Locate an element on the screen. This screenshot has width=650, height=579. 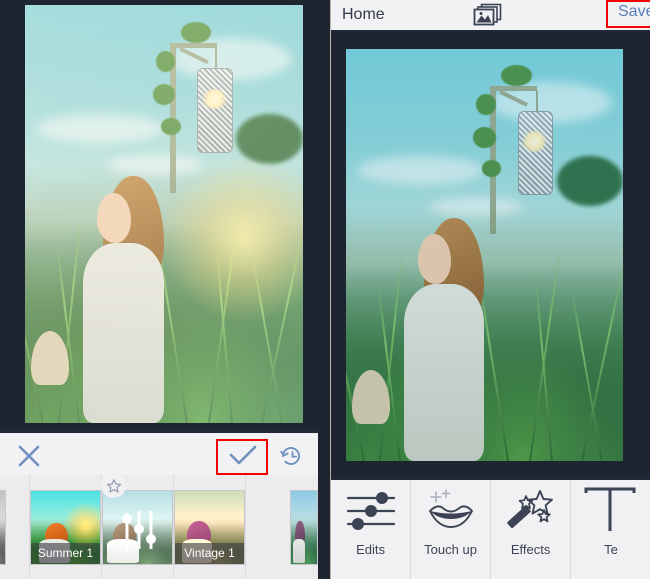
history-button is located at coordinates (291, 455).